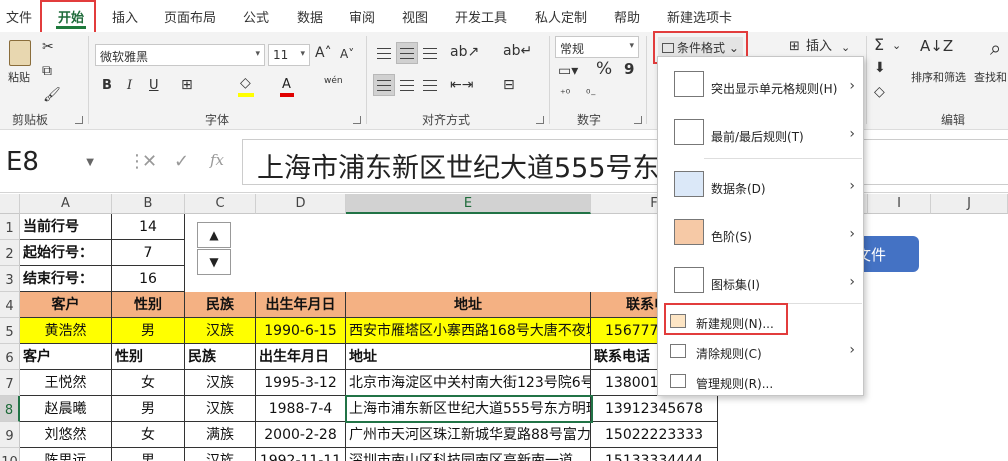 The width and height of the screenshot is (1008, 461). Describe the element at coordinates (461, 85) in the screenshot. I see `indent-icon: ⇤⇥` at that location.